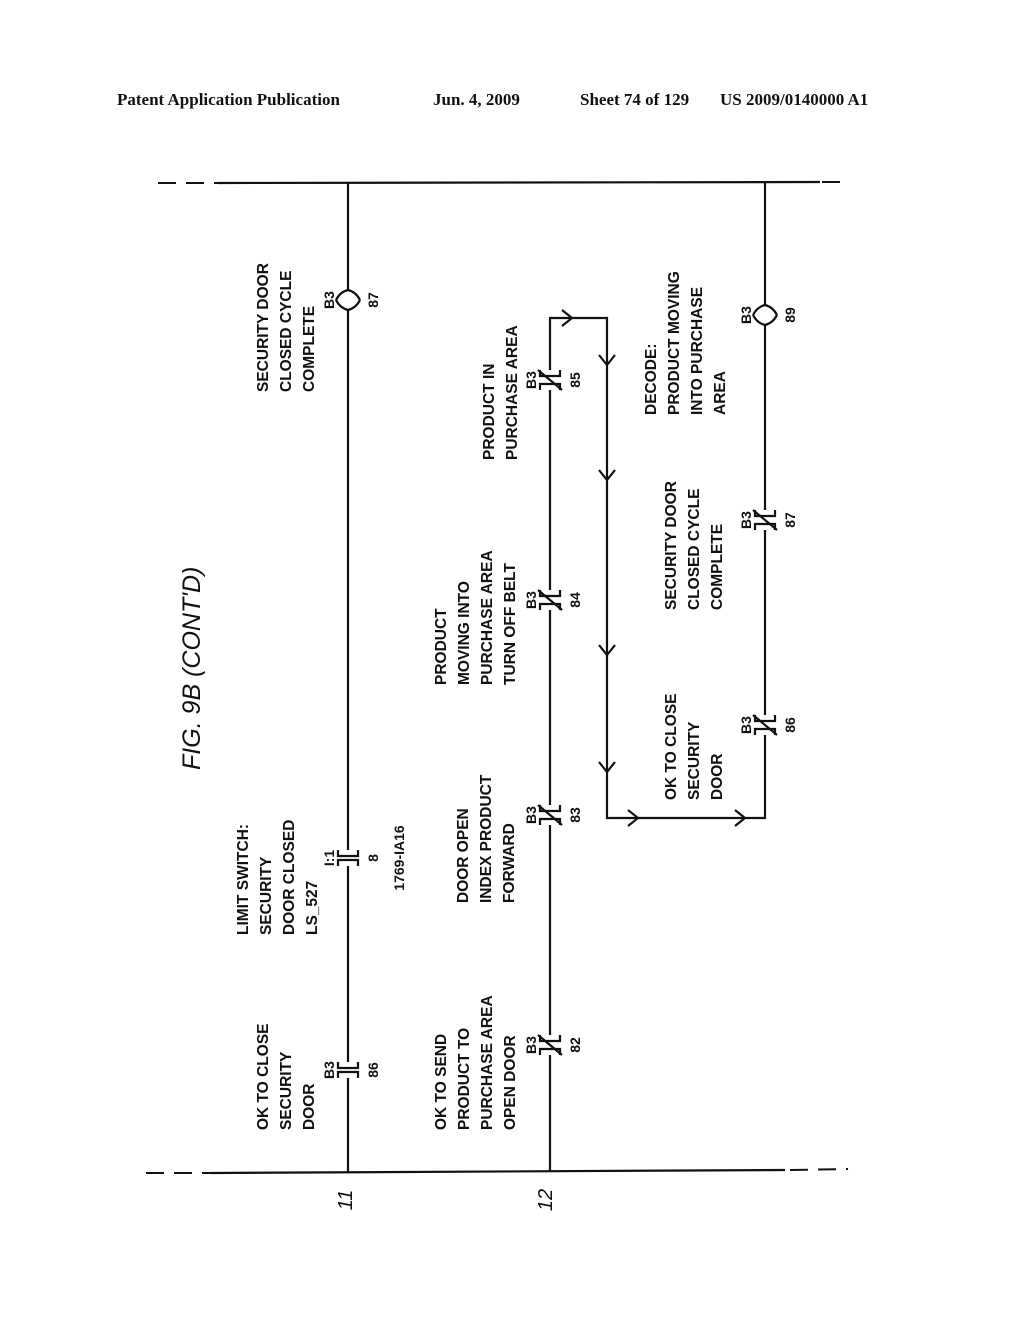 The width and height of the screenshot is (1024, 1320). What do you see at coordinates (575, 815) in the screenshot?
I see `bit-83: 83` at bounding box center [575, 815].